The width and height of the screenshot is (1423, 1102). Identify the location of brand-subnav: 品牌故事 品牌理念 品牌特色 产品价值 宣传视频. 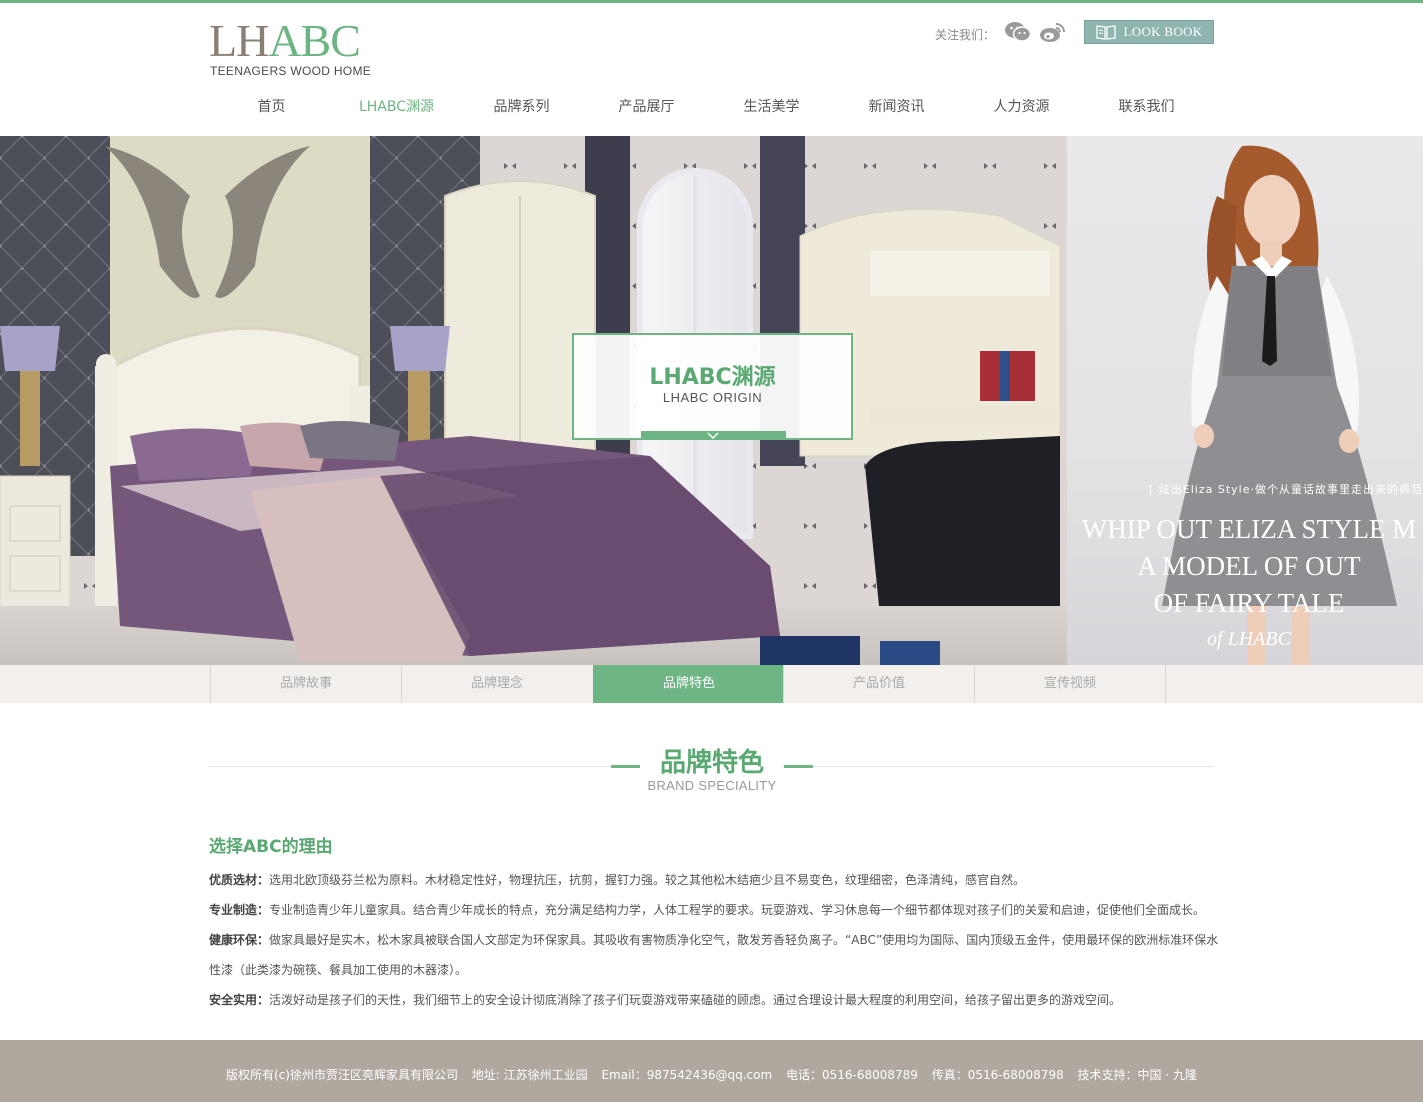
(711, 684).